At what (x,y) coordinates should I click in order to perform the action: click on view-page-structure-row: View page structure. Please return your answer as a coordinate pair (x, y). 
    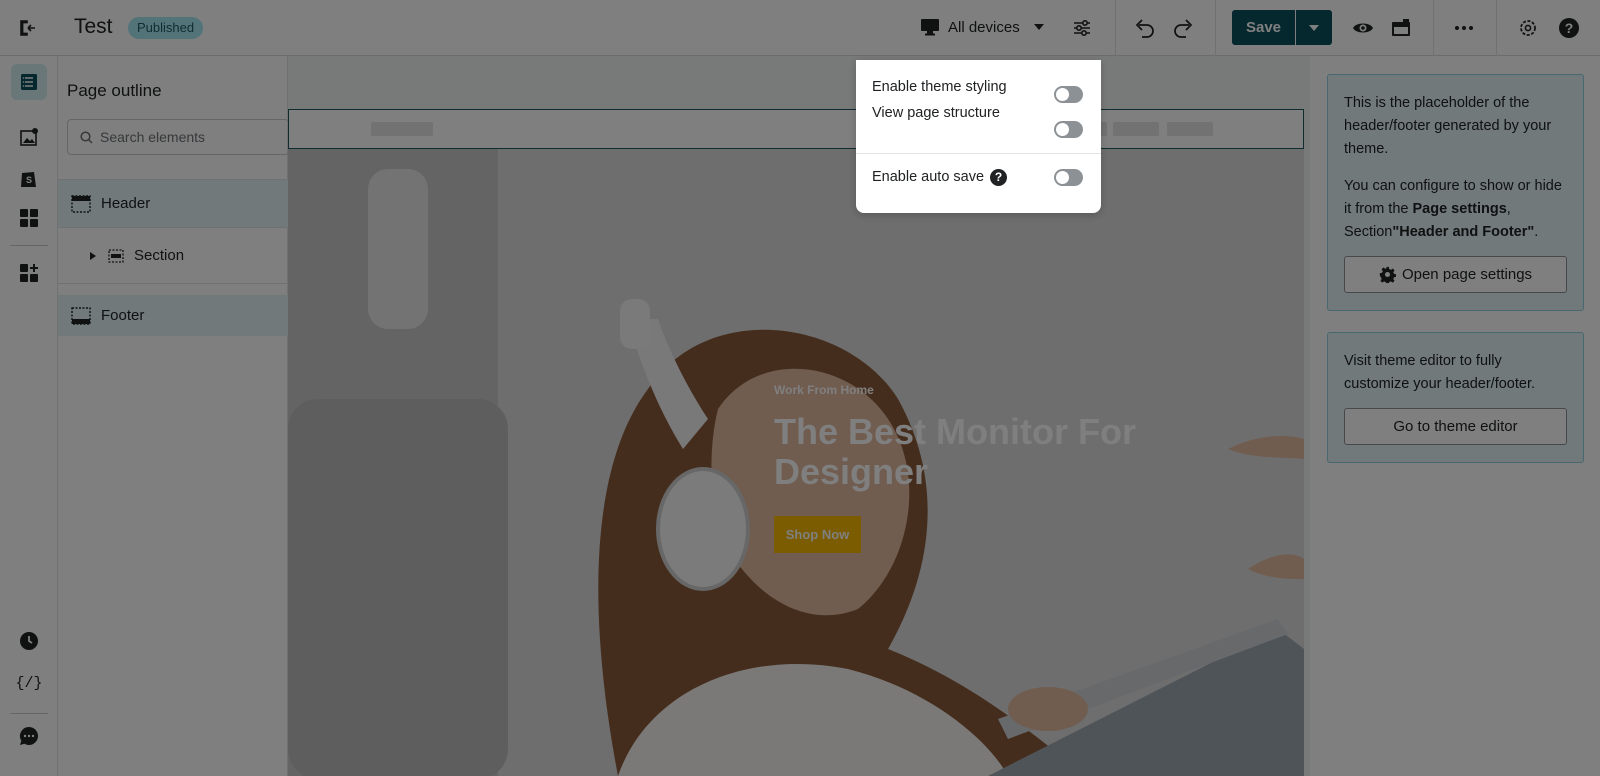
    Looking at the image, I should click on (978, 129).